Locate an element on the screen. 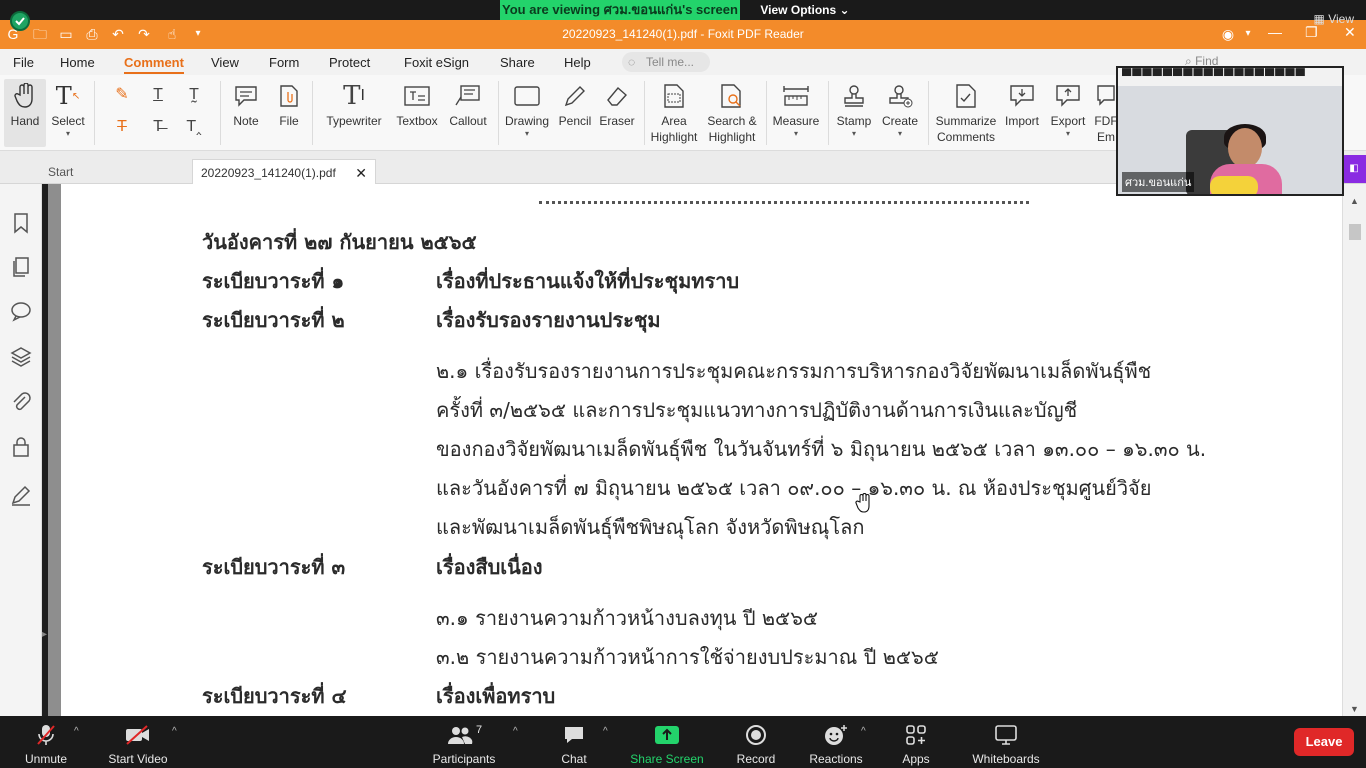 The width and height of the screenshot is (1366, 768). search-highlight-button: Search & Highlight is located at coordinates (732, 112).